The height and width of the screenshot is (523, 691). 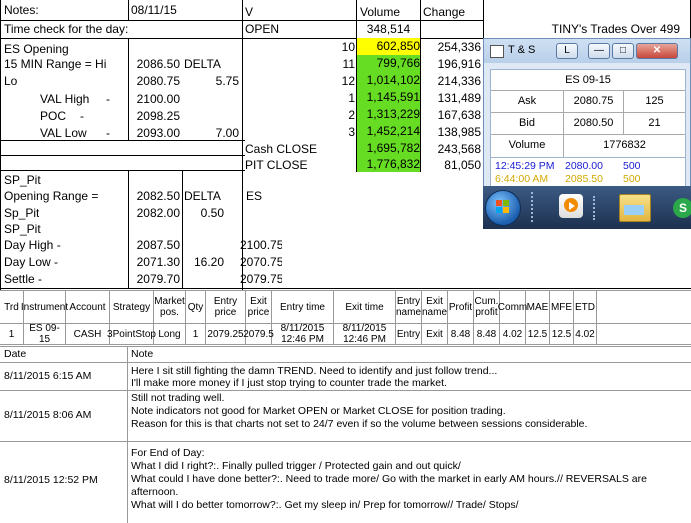 I want to click on trade-cell-cum-profit: 8.48, so click(x=487, y=334).